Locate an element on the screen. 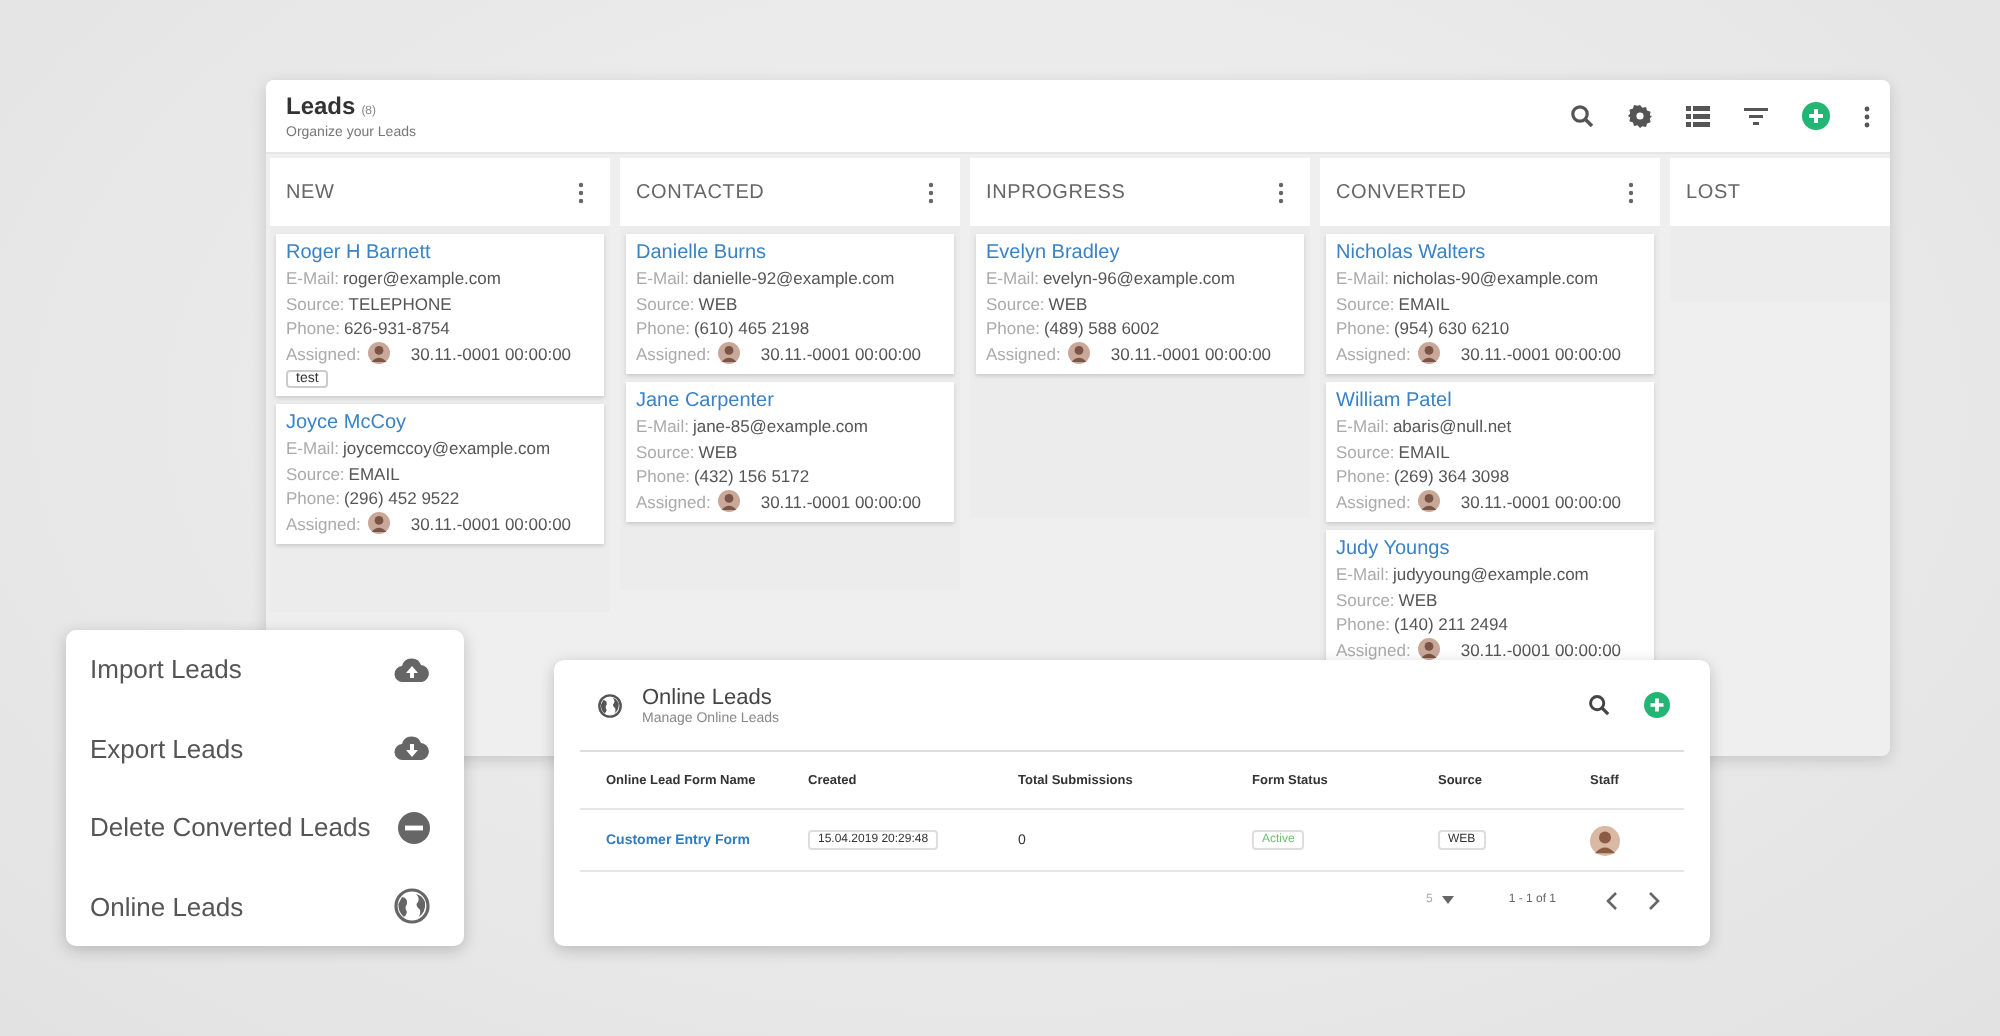 This screenshot has height=1036, width=2000. lead-name: Joyce McCoy is located at coordinates (346, 423).